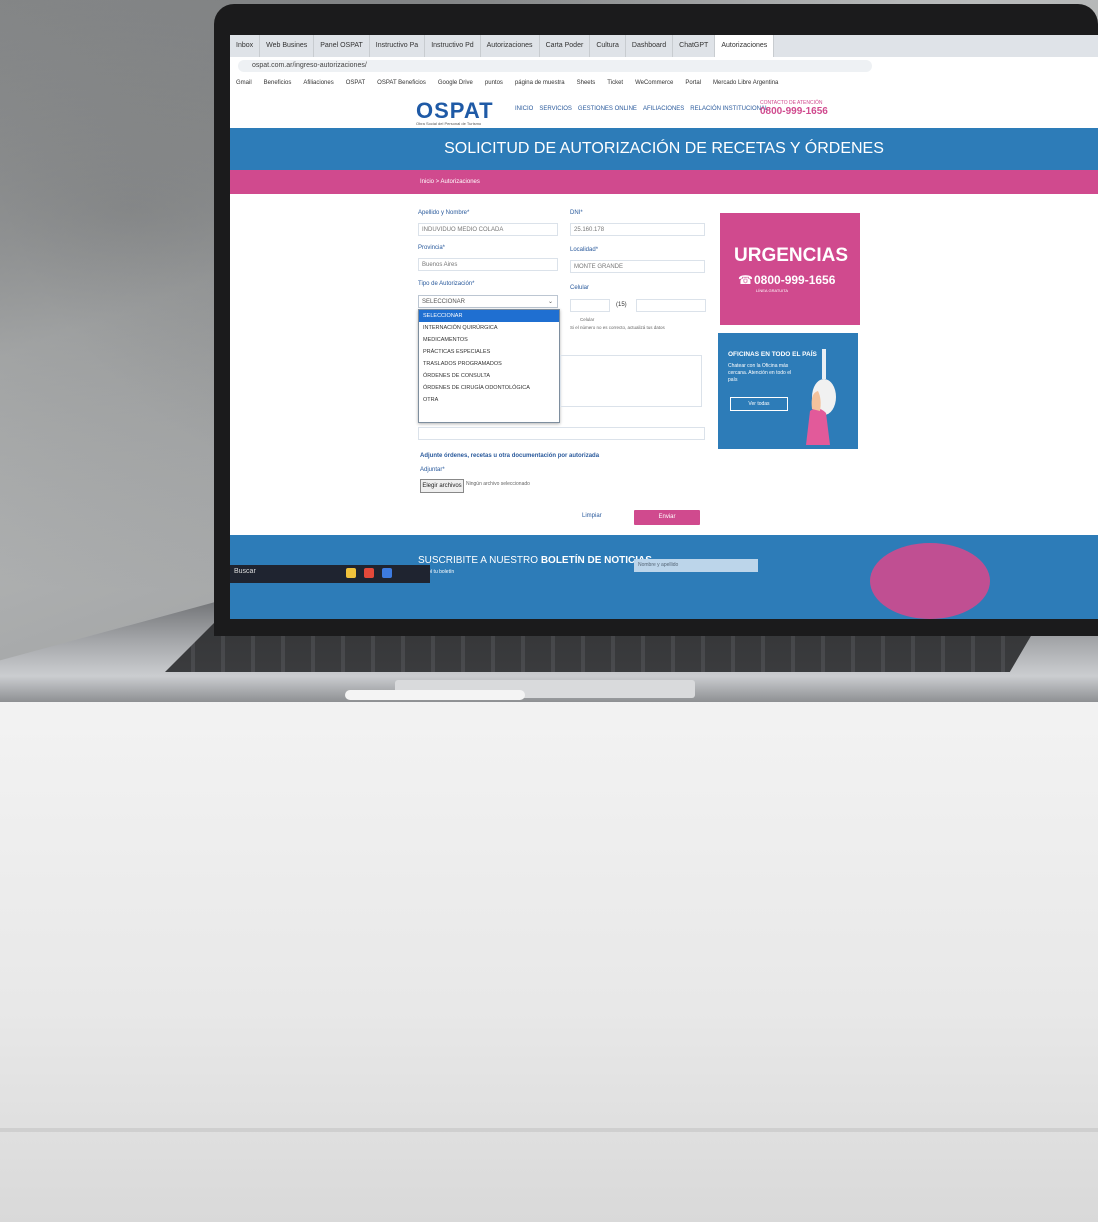  Describe the element at coordinates (453, 46) in the screenshot. I see `browser-tab: Instructivo Pd` at that location.